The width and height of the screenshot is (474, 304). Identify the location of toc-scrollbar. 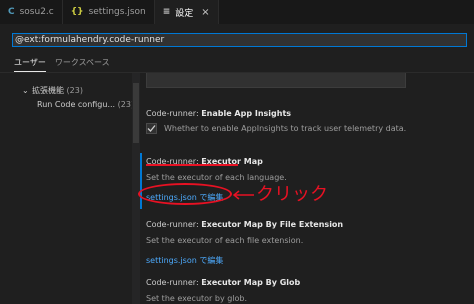
(136, 188).